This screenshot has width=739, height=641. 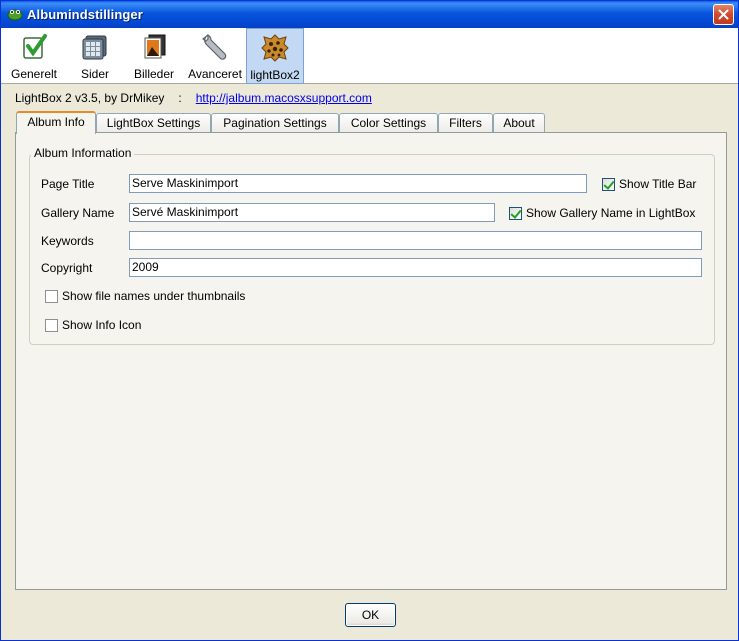 I want to click on tab-color-settings: Color Settings, so click(x=388, y=123).